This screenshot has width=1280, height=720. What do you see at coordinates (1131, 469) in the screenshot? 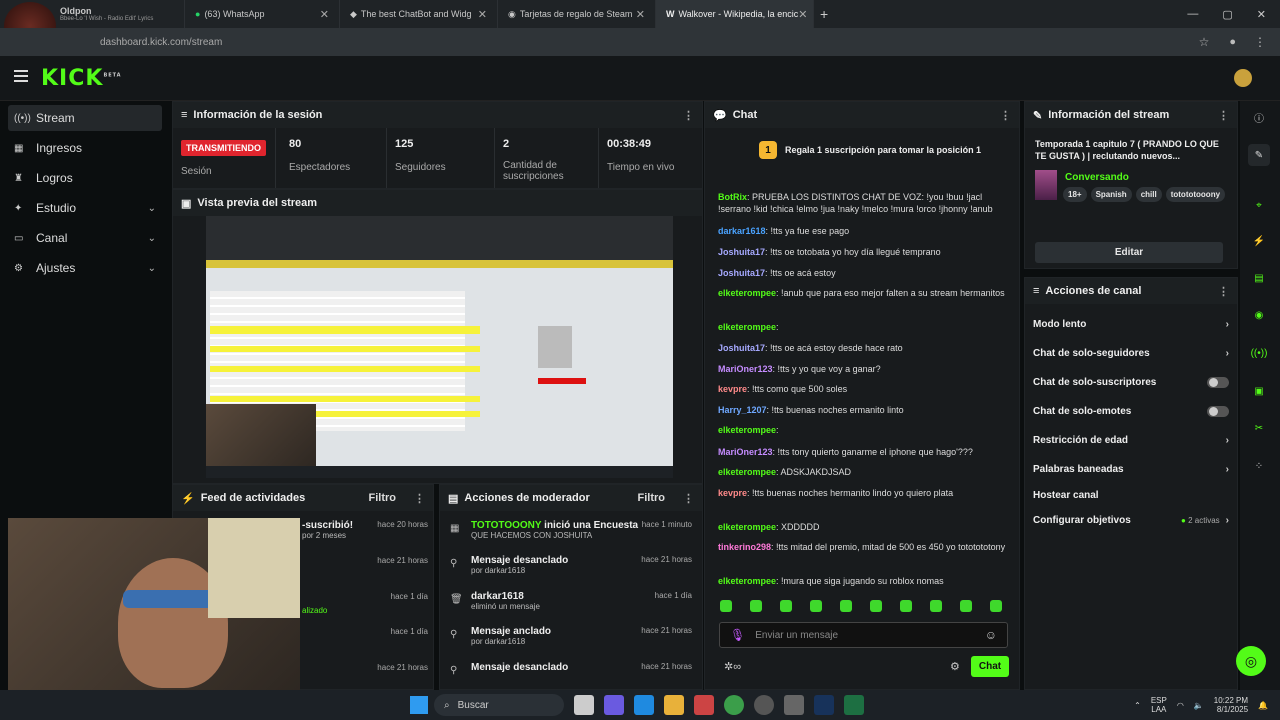
I see `action-banned-words: Palabras baneadas ›` at bounding box center [1131, 469].